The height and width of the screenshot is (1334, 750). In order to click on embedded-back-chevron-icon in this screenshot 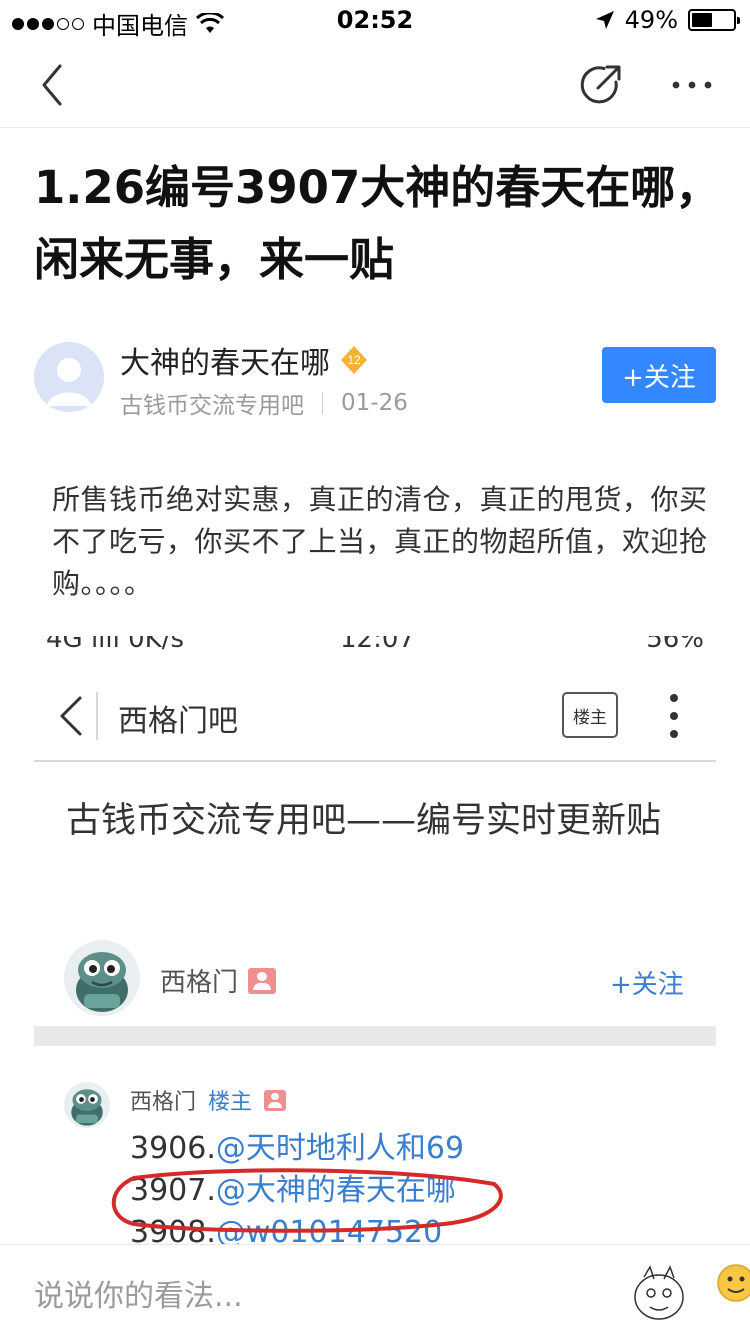, I will do `click(71, 716)`.